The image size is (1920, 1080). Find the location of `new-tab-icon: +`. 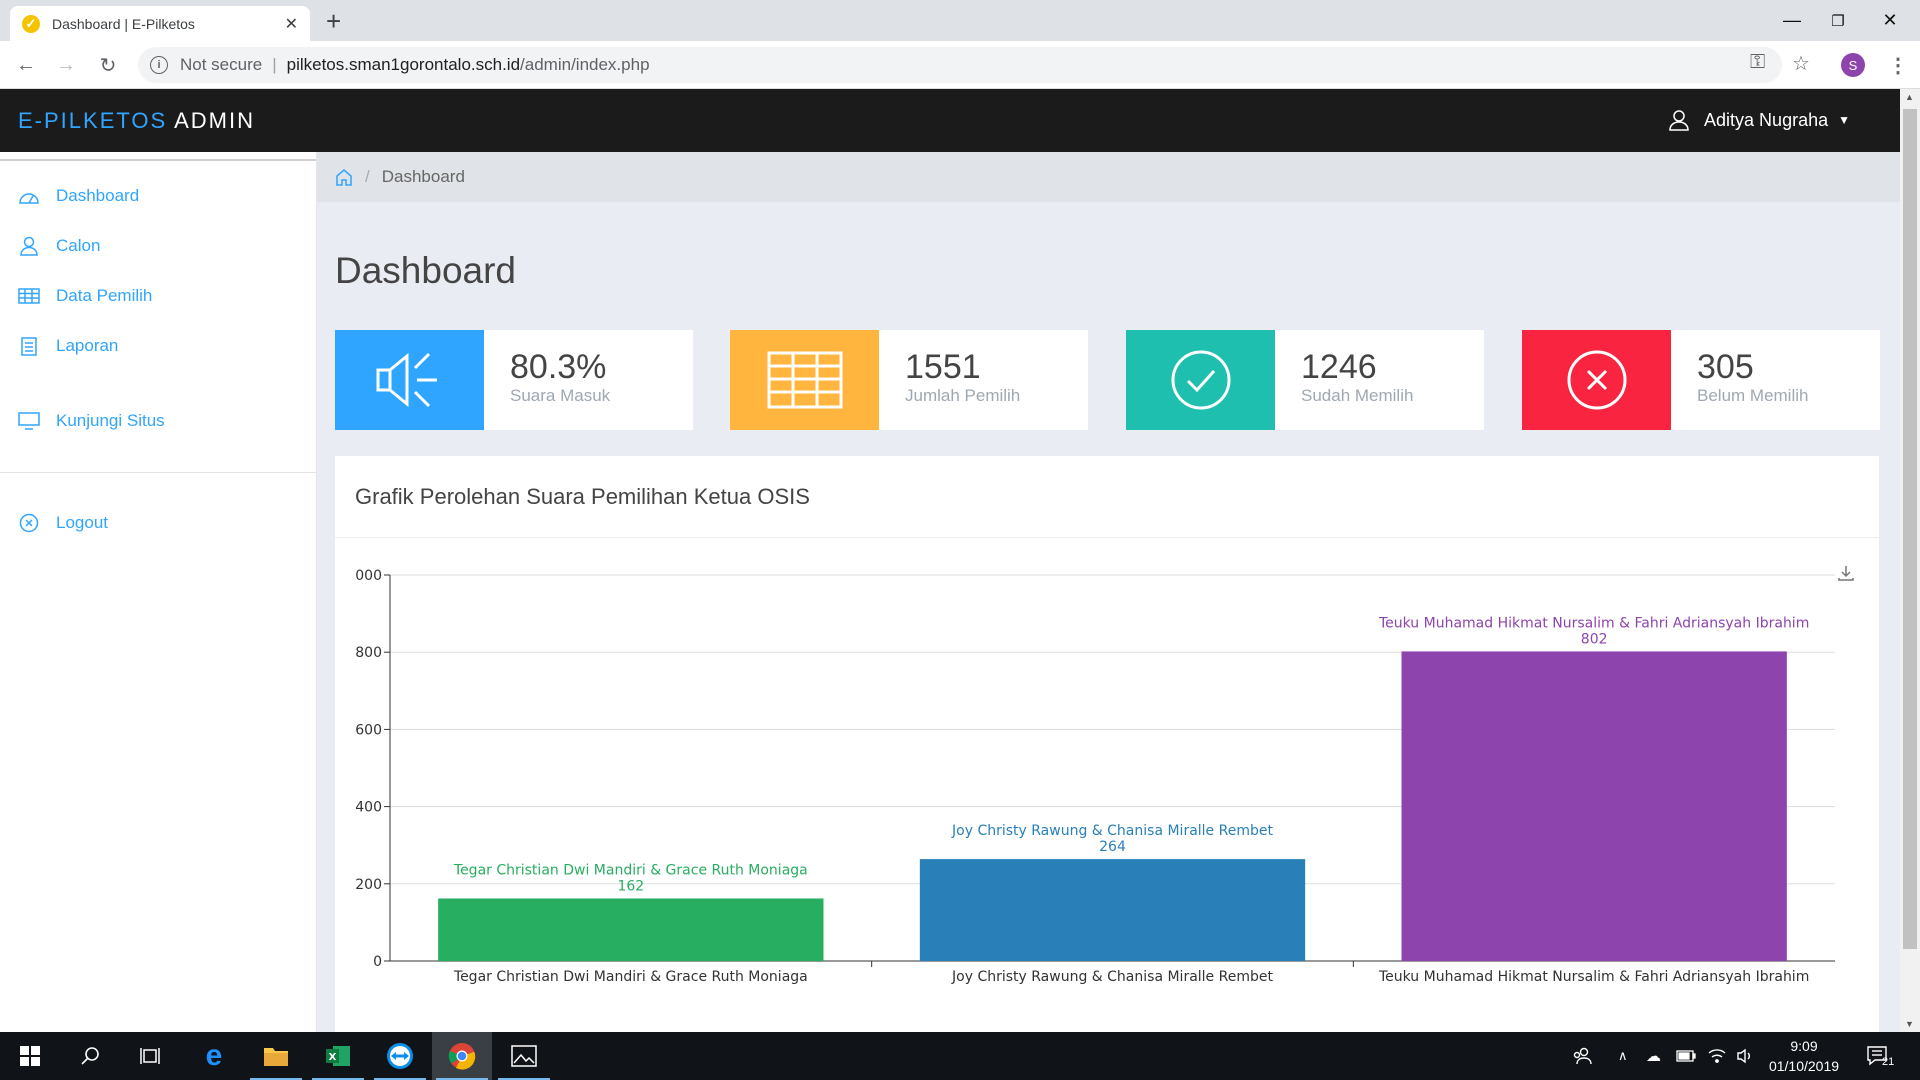

new-tab-icon: + is located at coordinates (333, 21).